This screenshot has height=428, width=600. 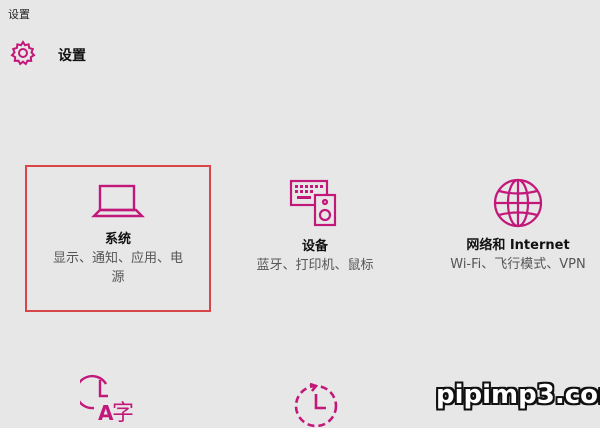 I want to click on tile-devices-desc: 蓝牙、打印机、鼠标, so click(x=315, y=265).